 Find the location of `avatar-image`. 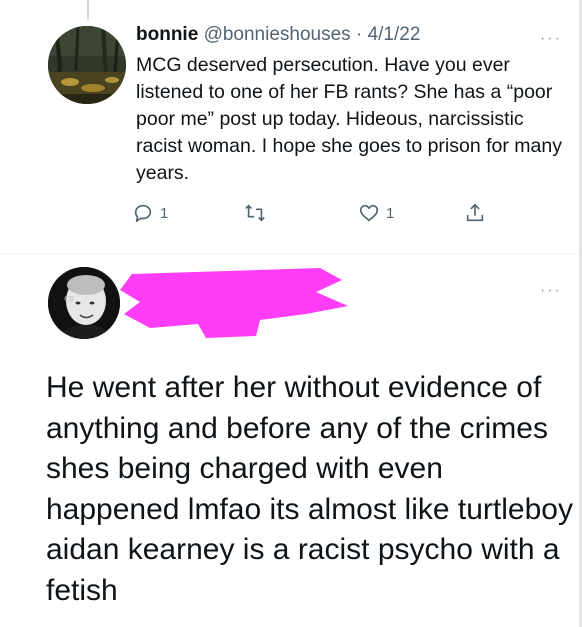

avatar-image is located at coordinates (87, 65).